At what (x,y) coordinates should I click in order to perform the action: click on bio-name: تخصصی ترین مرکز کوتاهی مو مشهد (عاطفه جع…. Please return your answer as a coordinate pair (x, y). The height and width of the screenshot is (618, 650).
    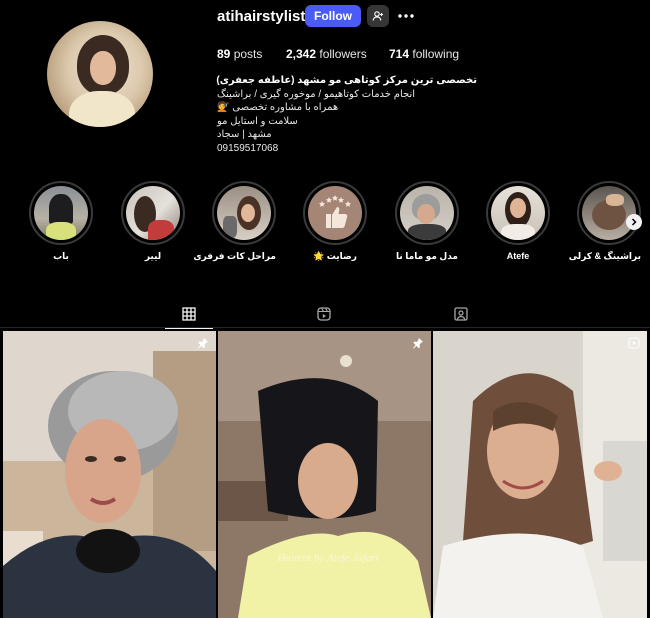
    Looking at the image, I should click on (346, 80).